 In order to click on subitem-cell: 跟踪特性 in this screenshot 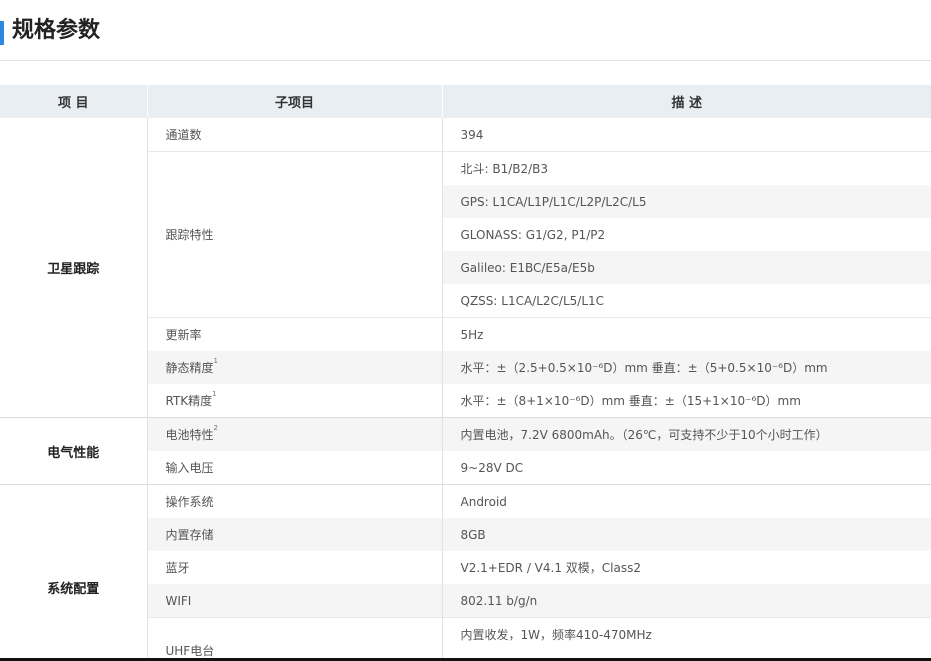, I will do `click(295, 234)`.